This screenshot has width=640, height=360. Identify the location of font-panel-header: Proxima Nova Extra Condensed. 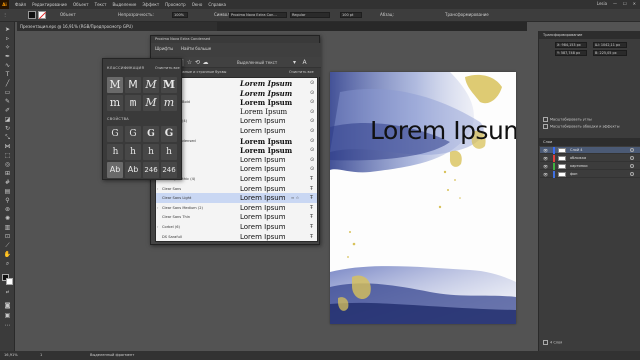
(235, 39).